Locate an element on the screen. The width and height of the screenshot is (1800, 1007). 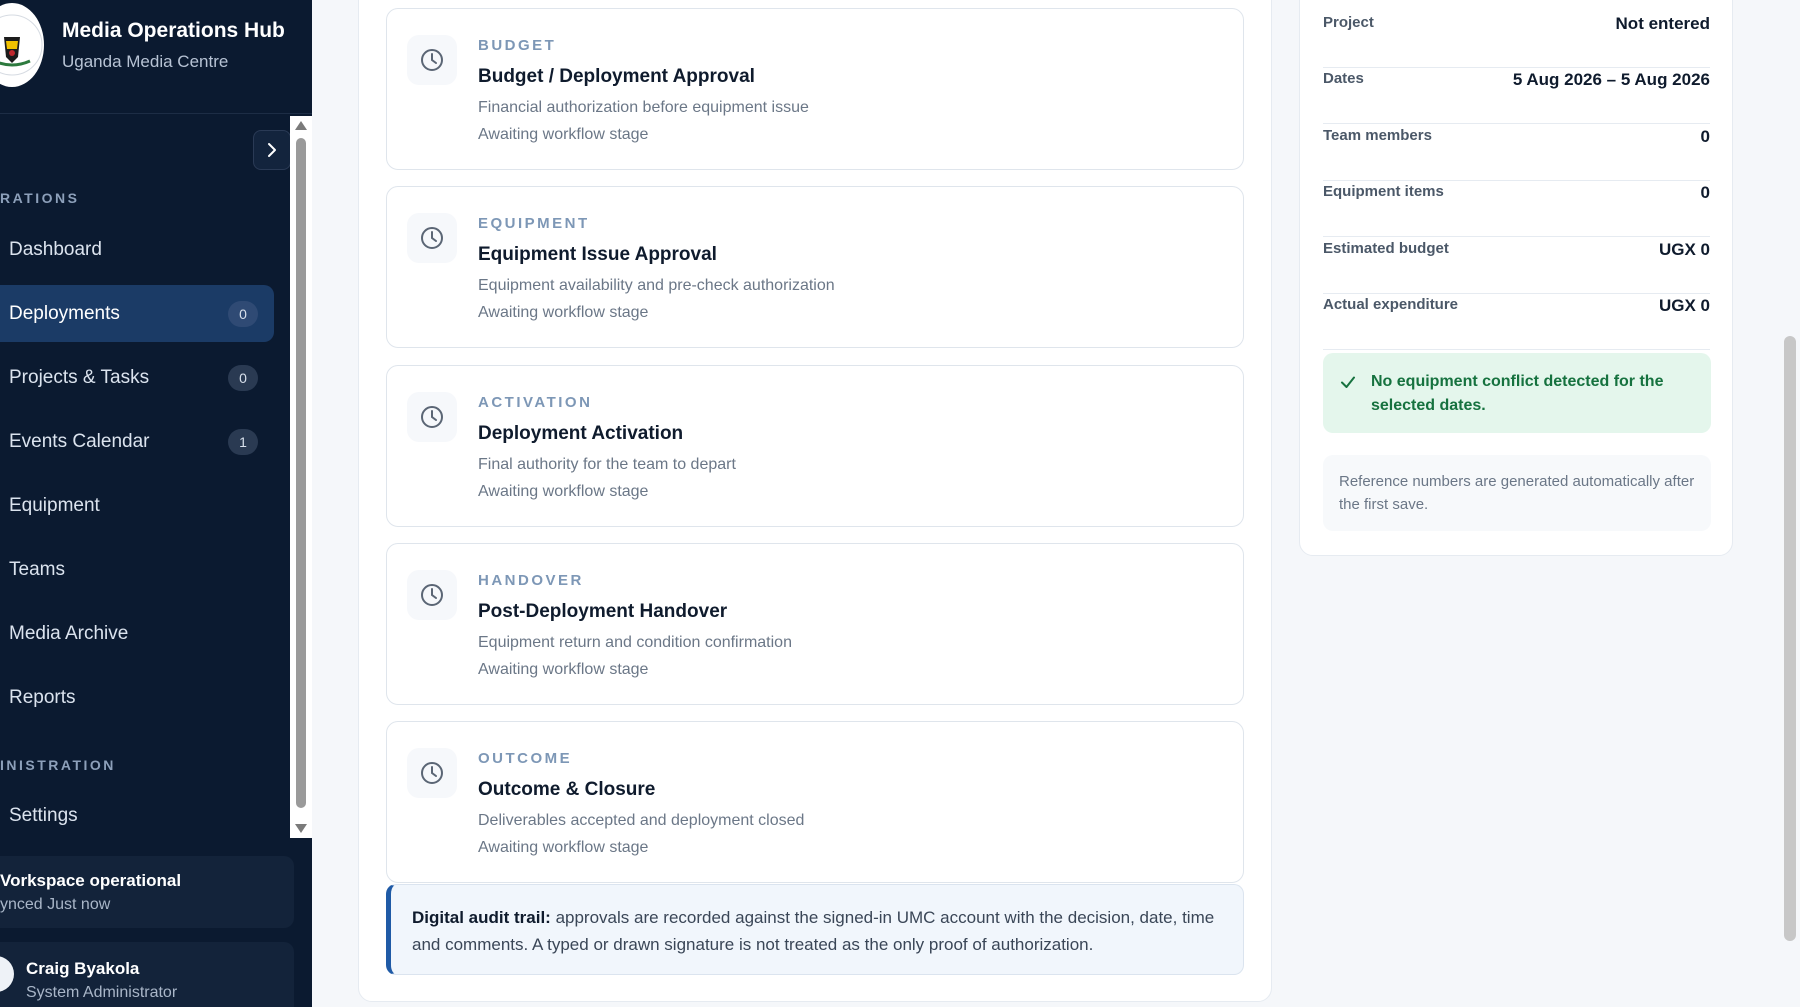
page-scroll-thumb is located at coordinates (1790, 638).